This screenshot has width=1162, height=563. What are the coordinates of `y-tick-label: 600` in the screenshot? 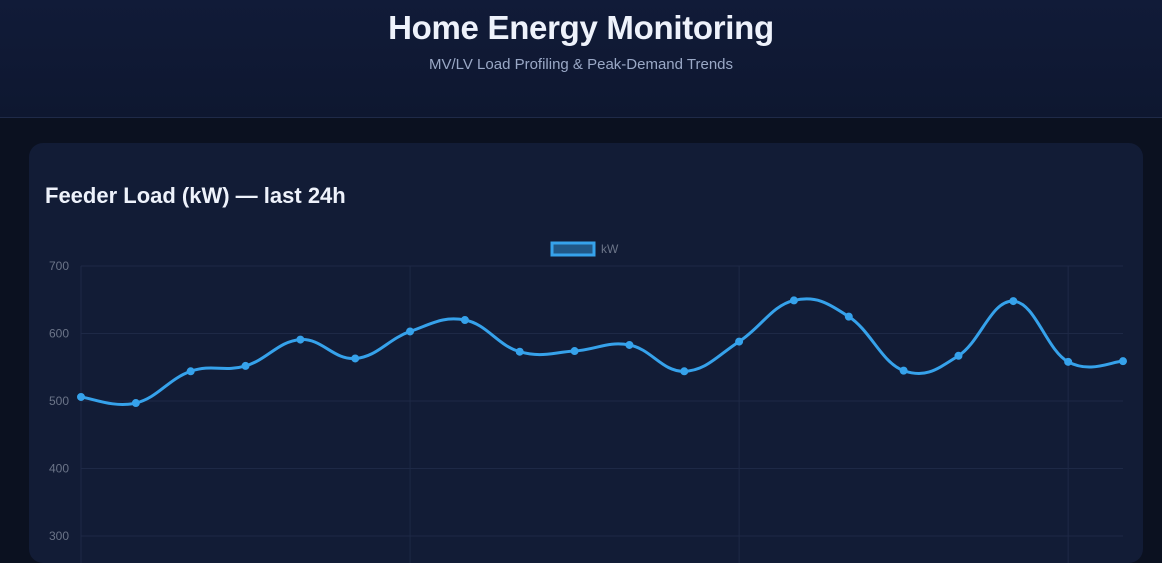 It's located at (59, 334).